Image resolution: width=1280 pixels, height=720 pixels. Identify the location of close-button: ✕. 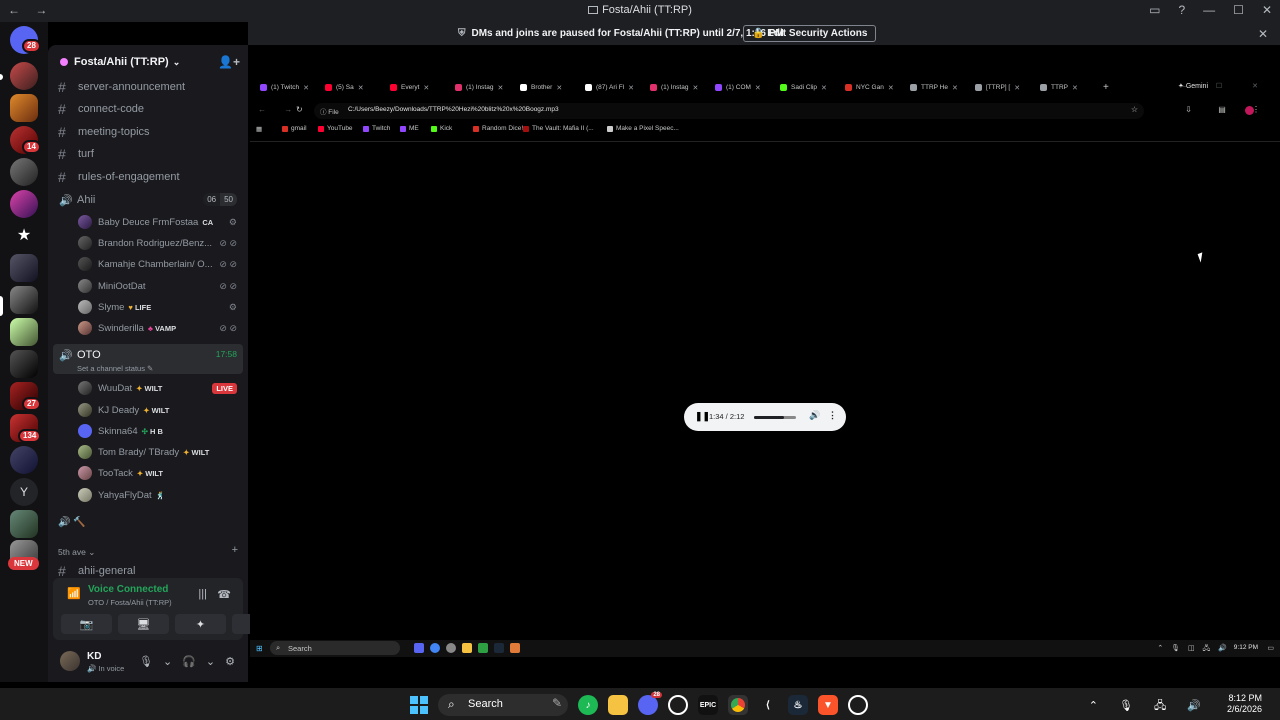
(1267, 10).